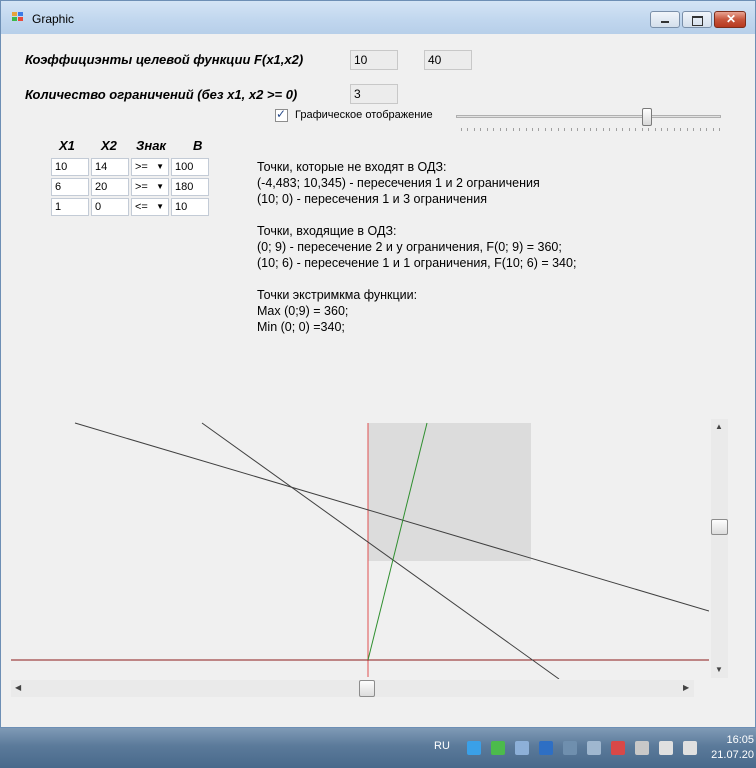  Describe the element at coordinates (618, 748) in the screenshot. I see `flag-icon` at that location.